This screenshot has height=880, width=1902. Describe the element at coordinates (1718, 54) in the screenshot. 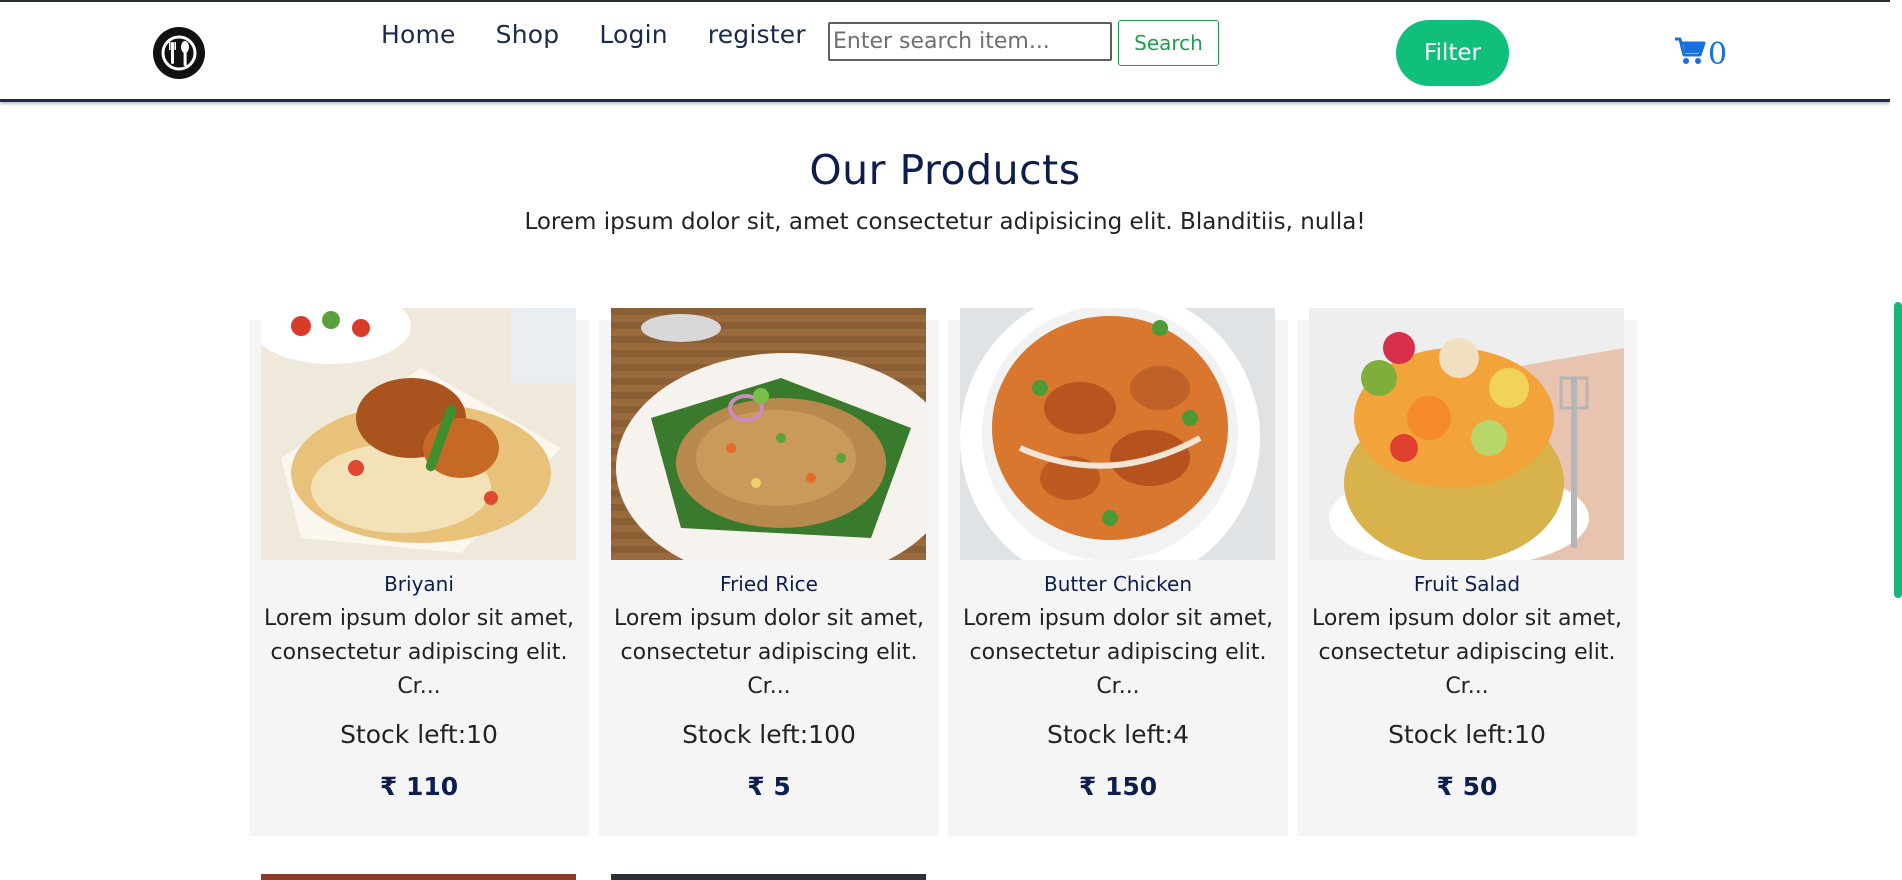

I see `cart-count: 0` at that location.